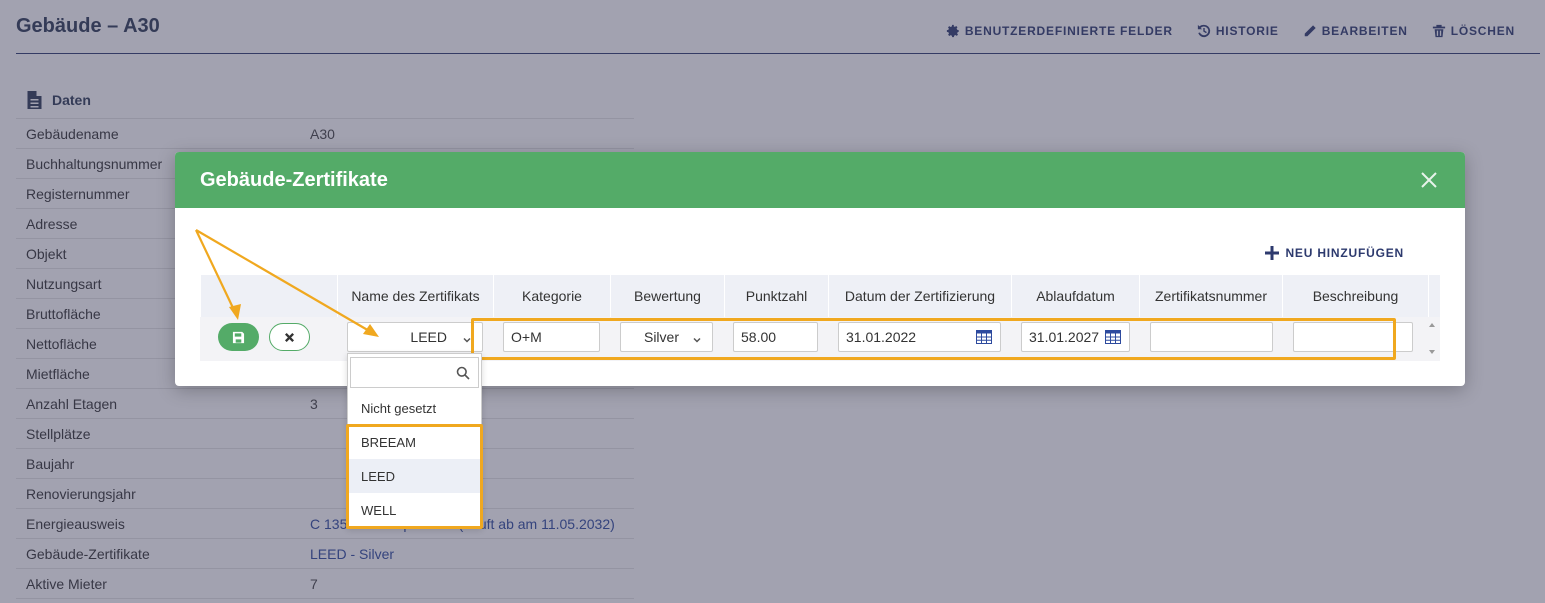 The height and width of the screenshot is (603, 1545). Describe the element at coordinates (1344, 253) in the screenshot. I see `add-new-label: NEU HINZUFÜGEN` at that location.